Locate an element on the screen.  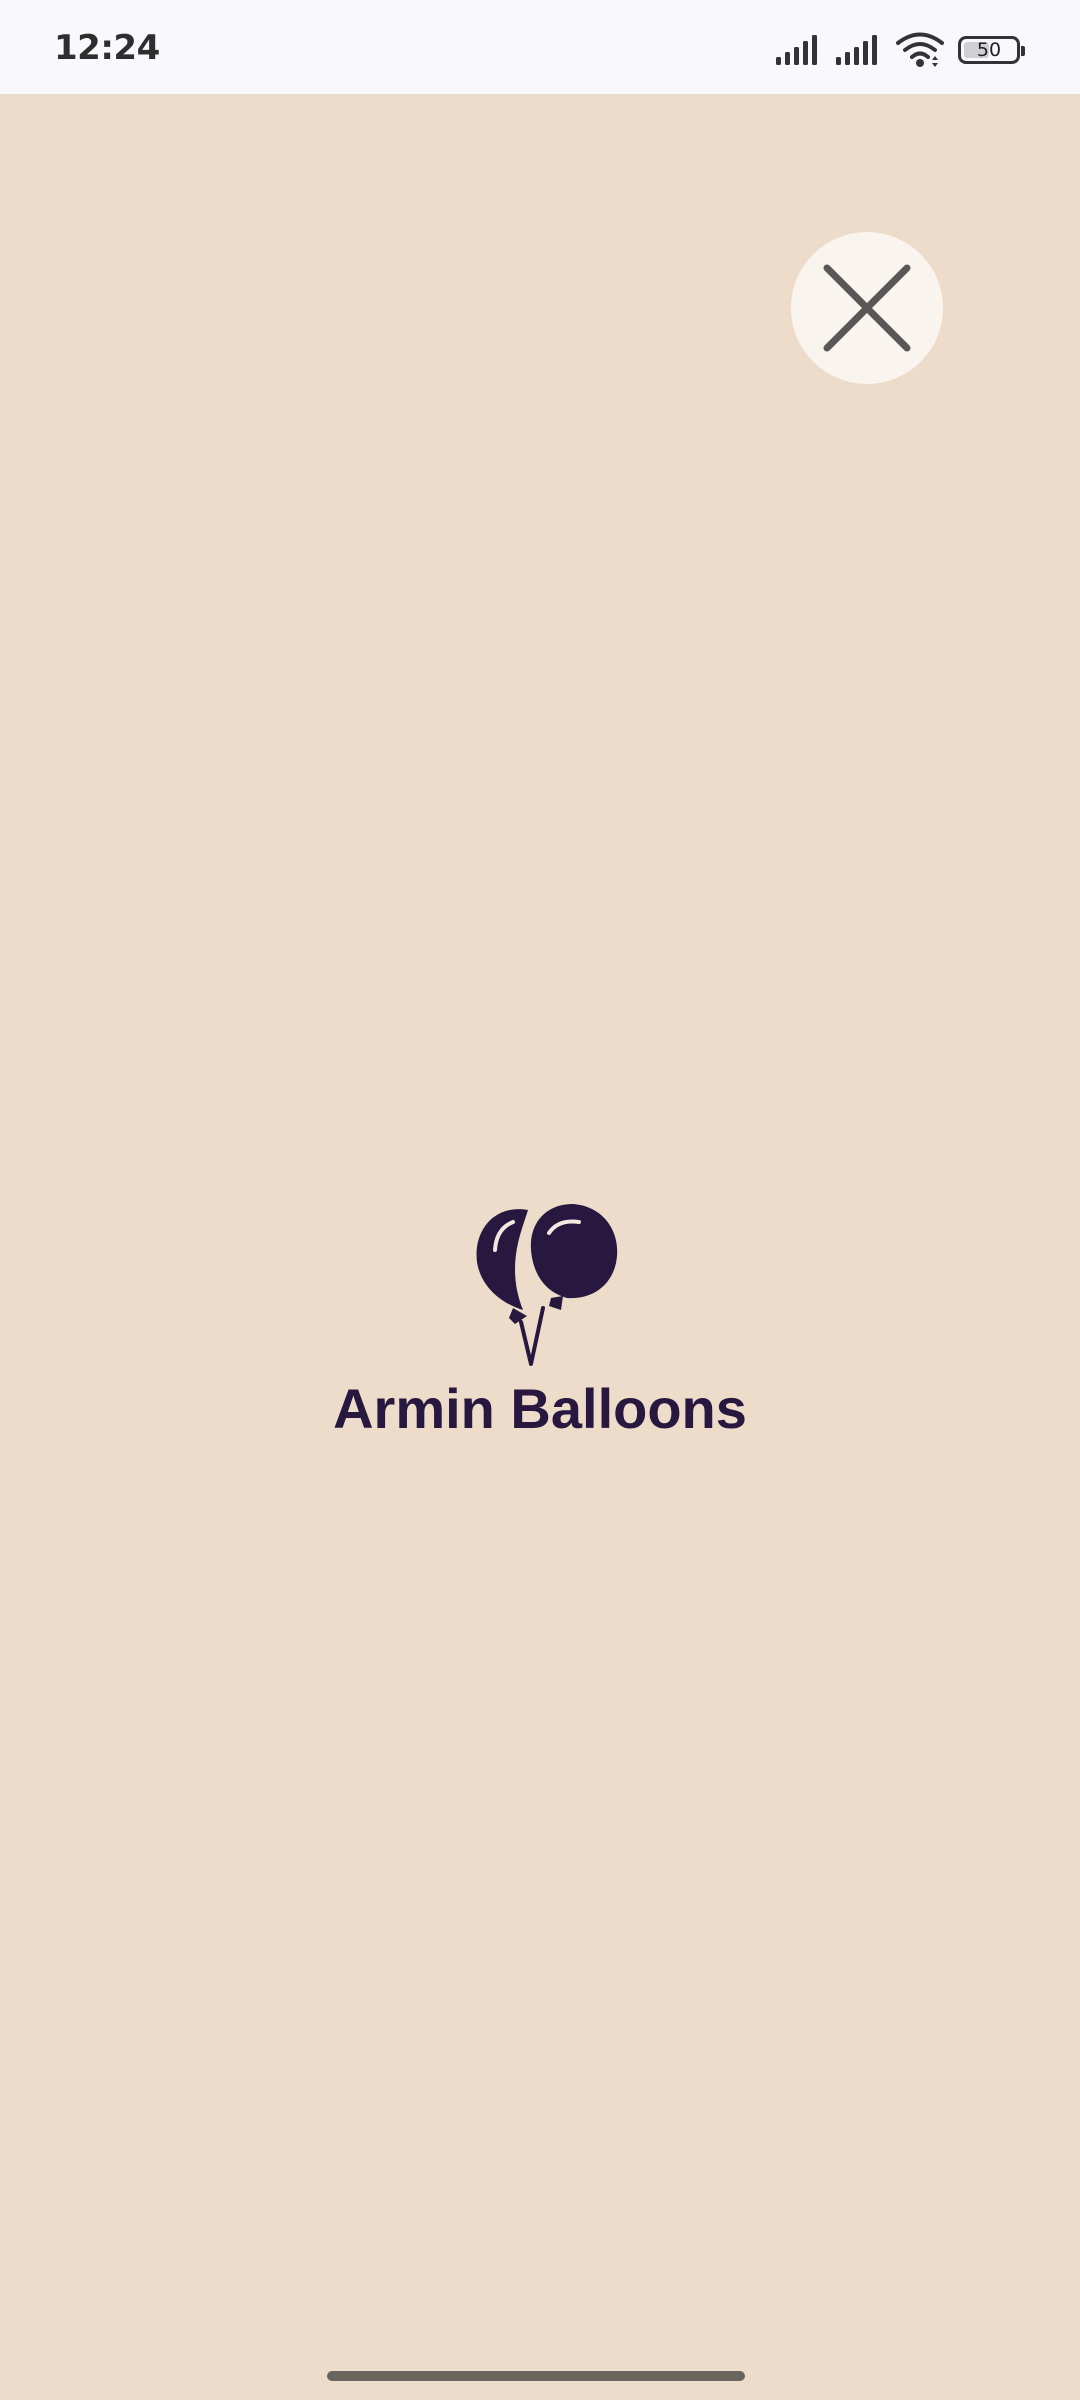
close-button is located at coordinates (867, 308).